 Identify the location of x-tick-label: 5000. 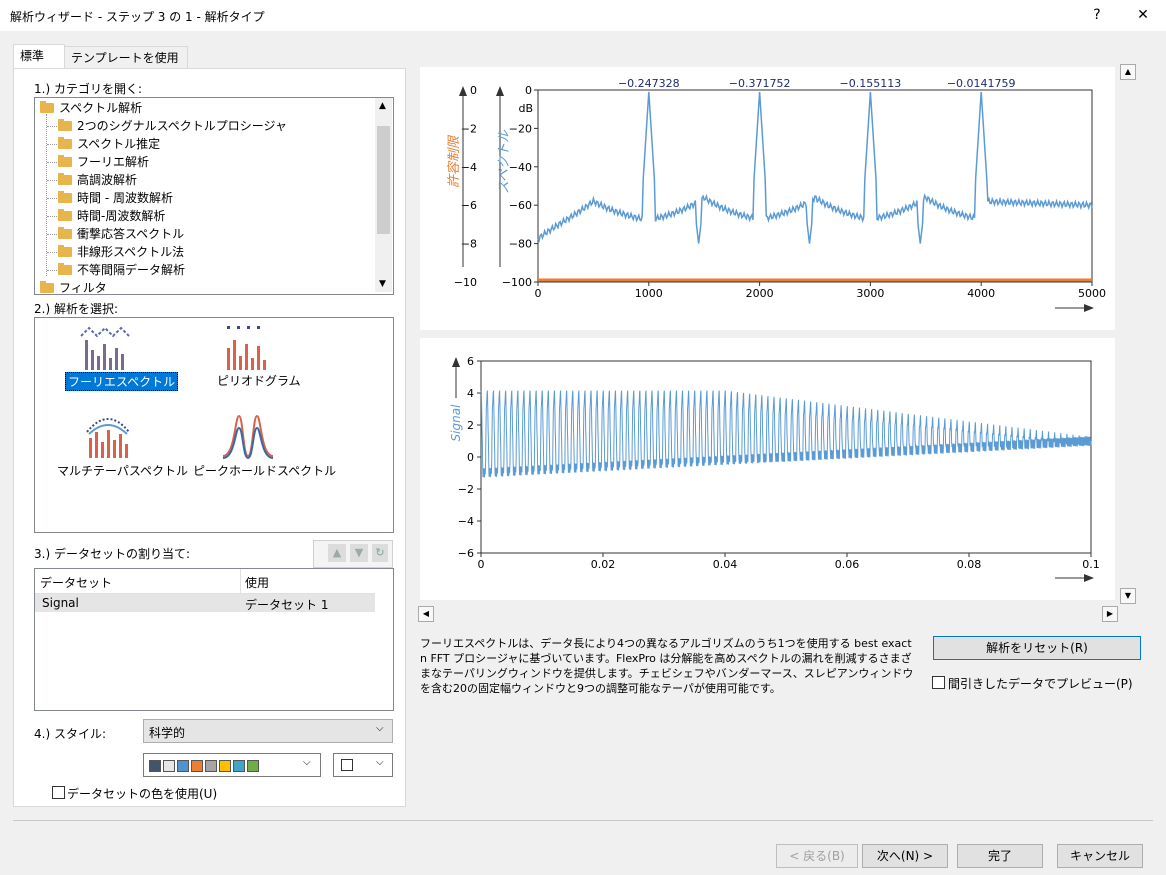
(1092, 293).